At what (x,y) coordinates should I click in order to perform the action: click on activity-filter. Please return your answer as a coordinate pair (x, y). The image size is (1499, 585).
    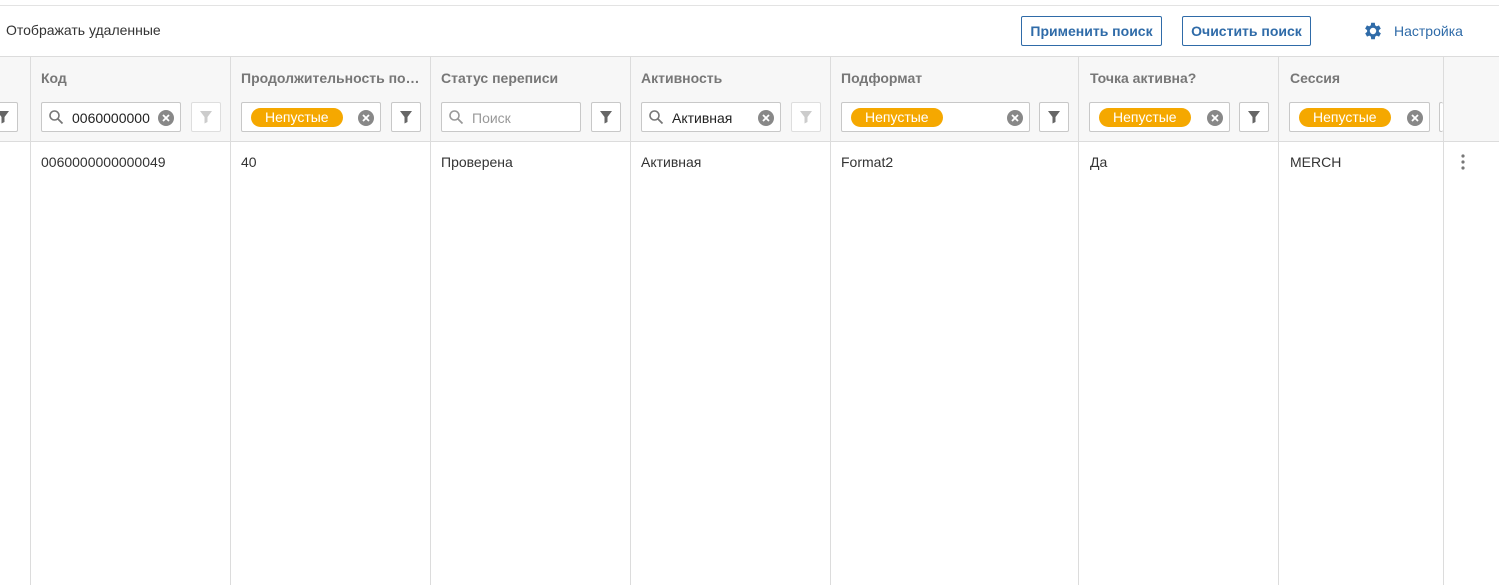
    Looking at the image, I should click on (711, 117).